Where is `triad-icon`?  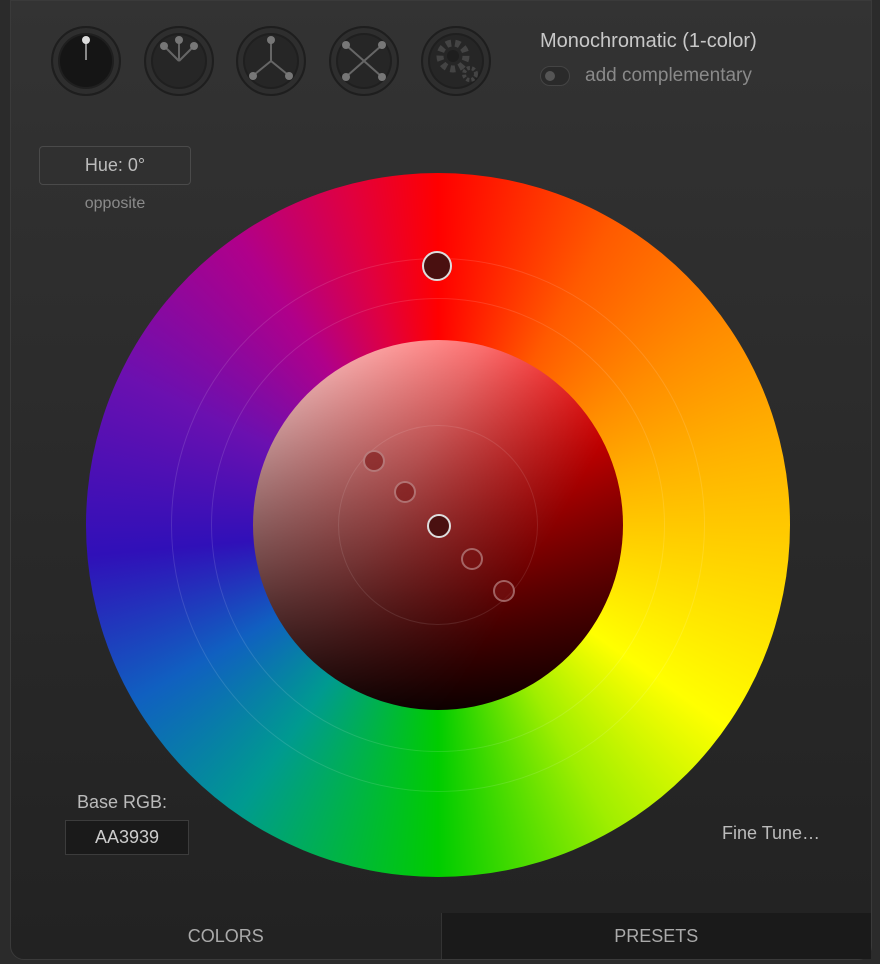
triad-icon is located at coordinates (271, 58).